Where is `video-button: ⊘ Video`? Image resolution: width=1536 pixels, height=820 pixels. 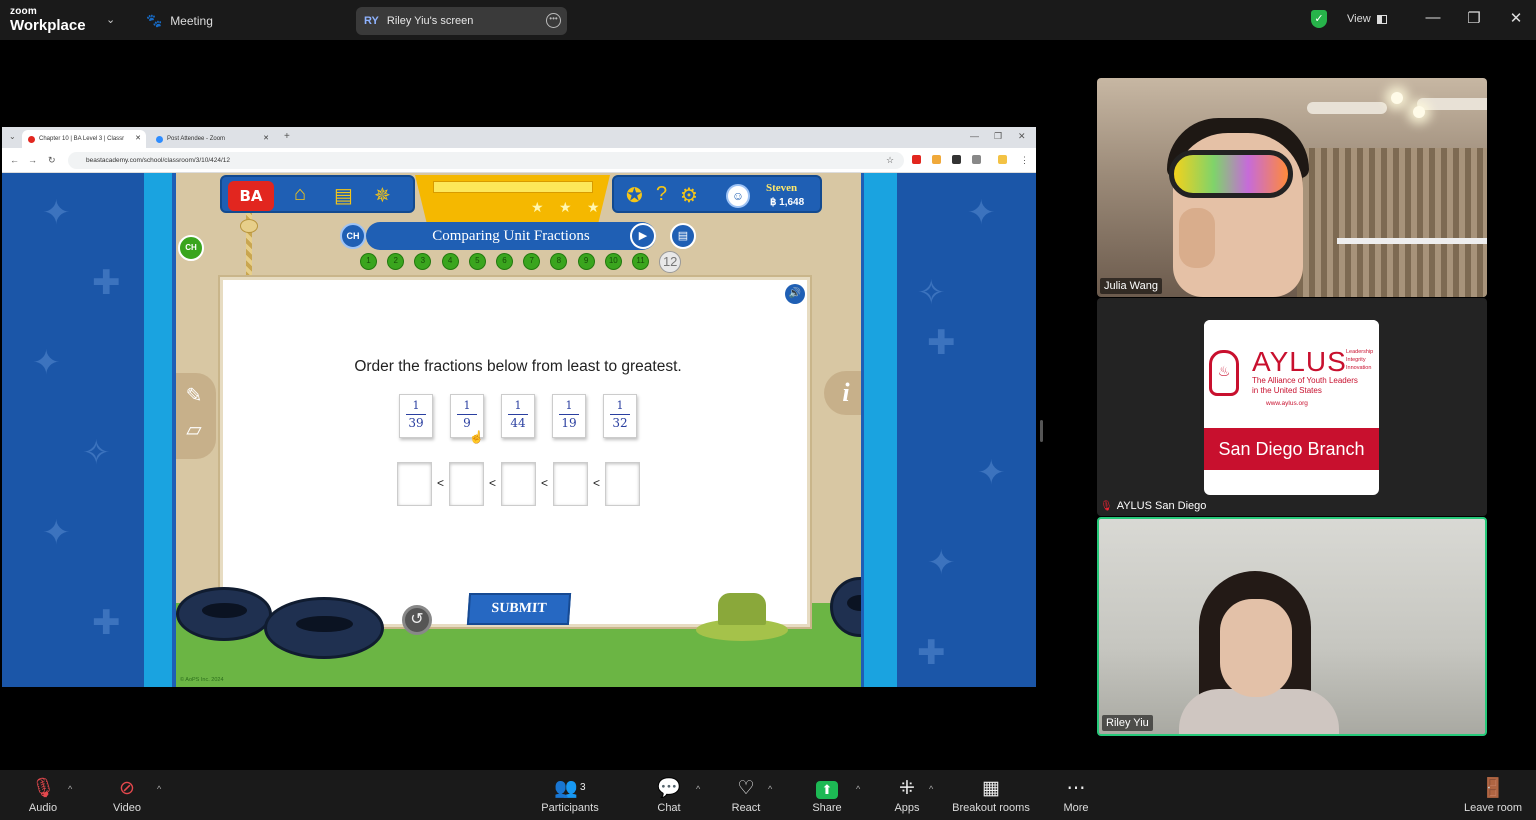 video-button: ⊘ Video is located at coordinates (127, 795).